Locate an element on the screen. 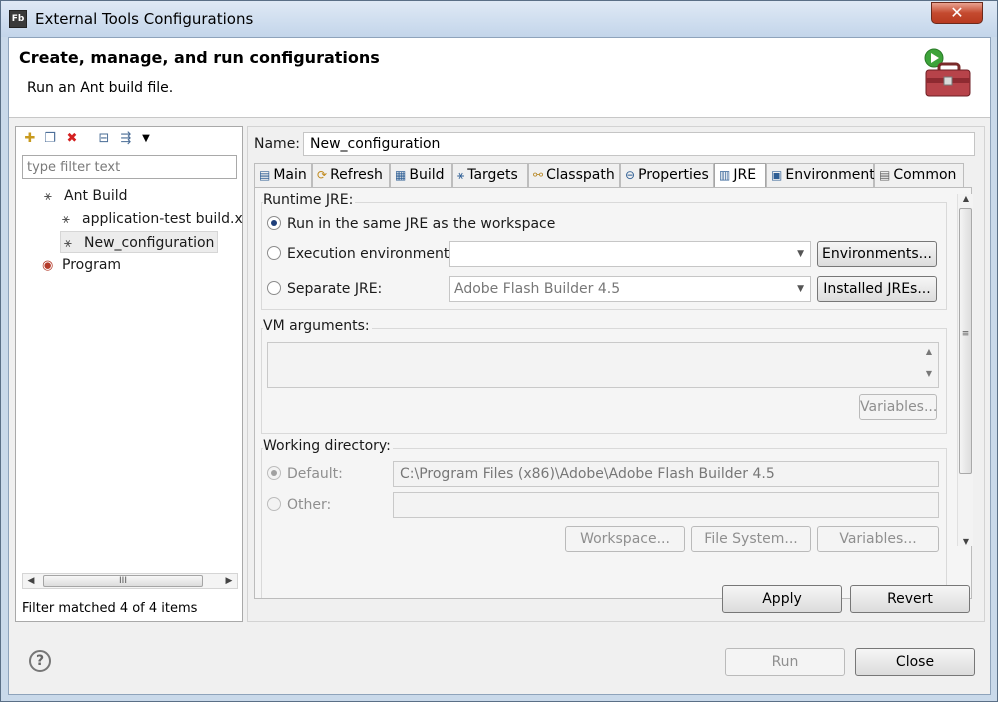 This screenshot has height=702, width=998. scroll-thumb: ≡ is located at coordinates (965, 341).